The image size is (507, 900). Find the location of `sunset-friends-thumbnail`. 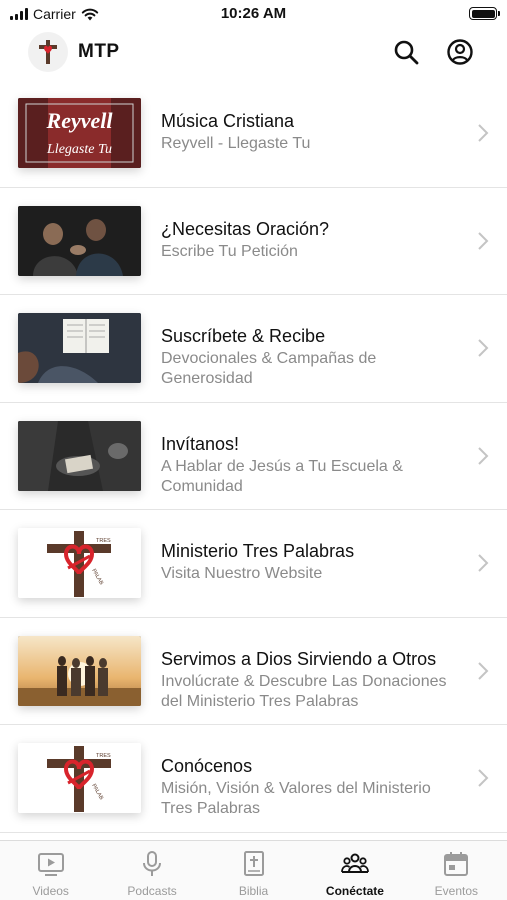

sunset-friends-thumbnail is located at coordinates (79, 670).